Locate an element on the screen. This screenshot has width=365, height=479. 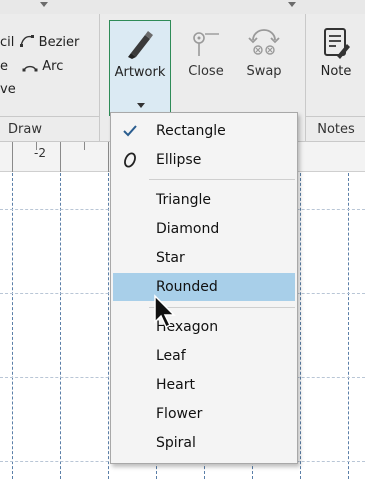
note-icon is located at coordinates (337, 43).